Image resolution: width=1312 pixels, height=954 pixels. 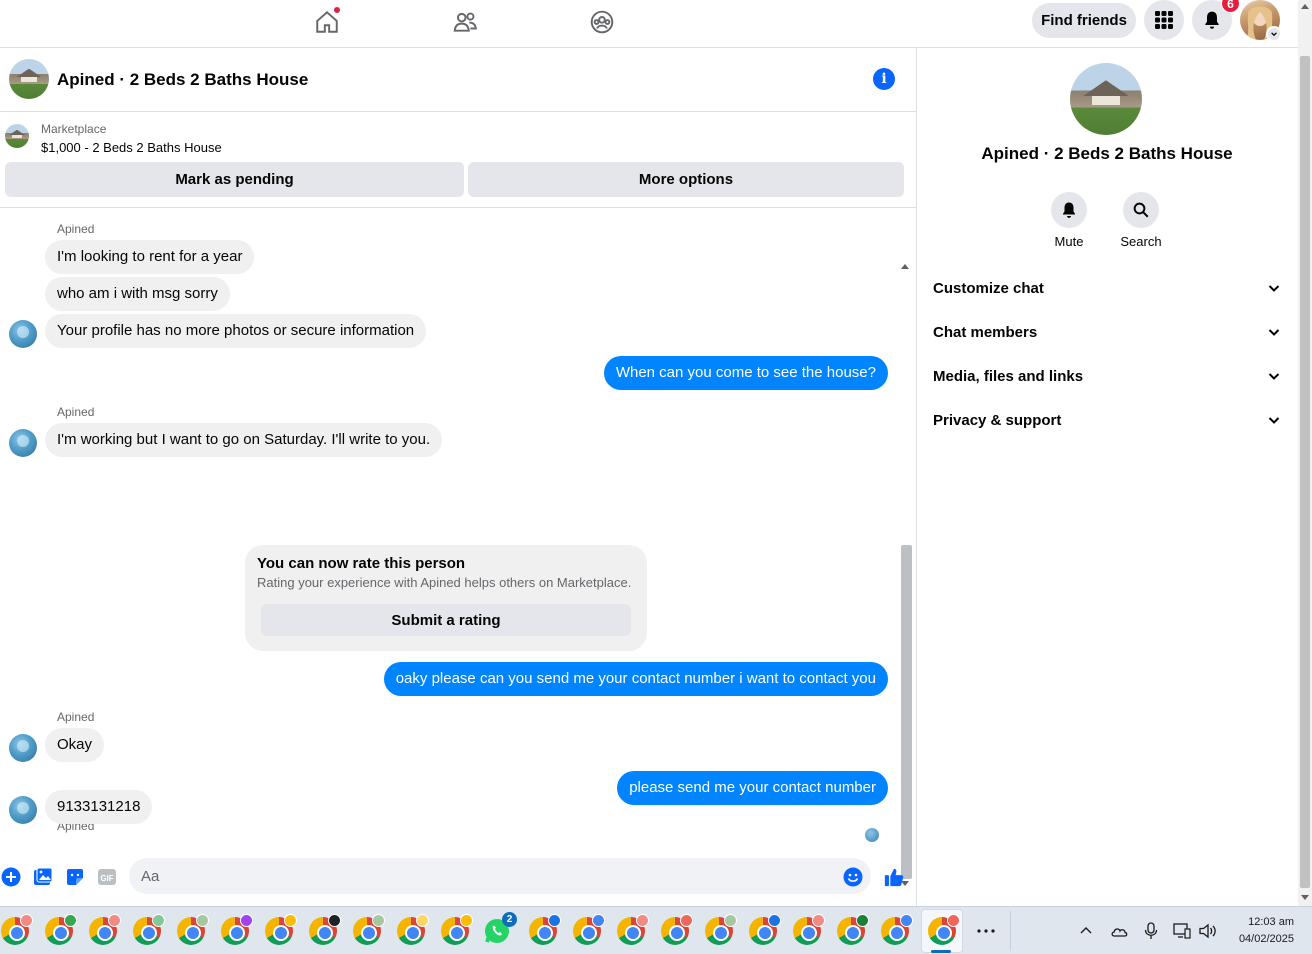 I want to click on chat-scrollbar, so click(x=905, y=575).